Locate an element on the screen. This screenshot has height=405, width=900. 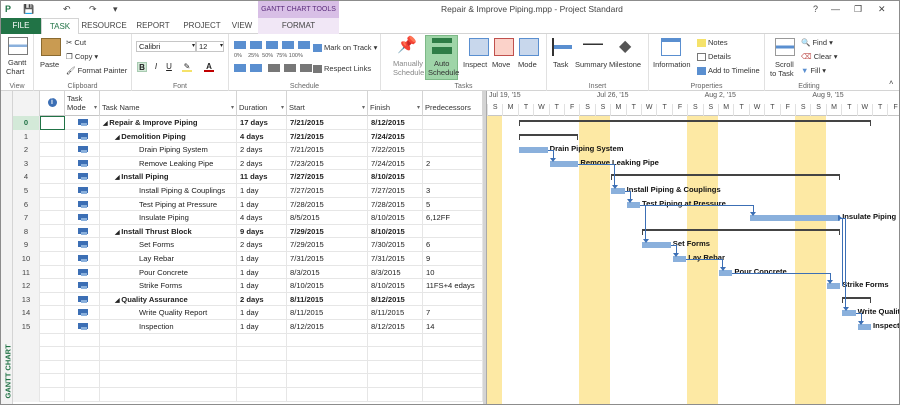
task-name-cell: Set Forms is located at coordinates (168, 245).